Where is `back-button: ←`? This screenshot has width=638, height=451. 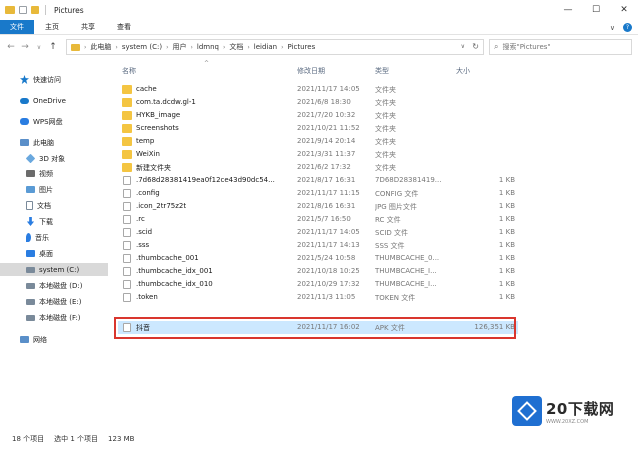 back-button: ← is located at coordinates (11, 47).